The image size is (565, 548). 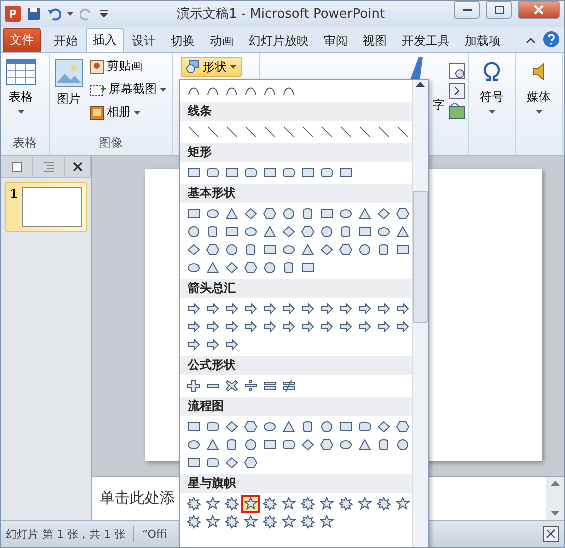 I want to click on table-button: 表格, so click(x=21, y=96).